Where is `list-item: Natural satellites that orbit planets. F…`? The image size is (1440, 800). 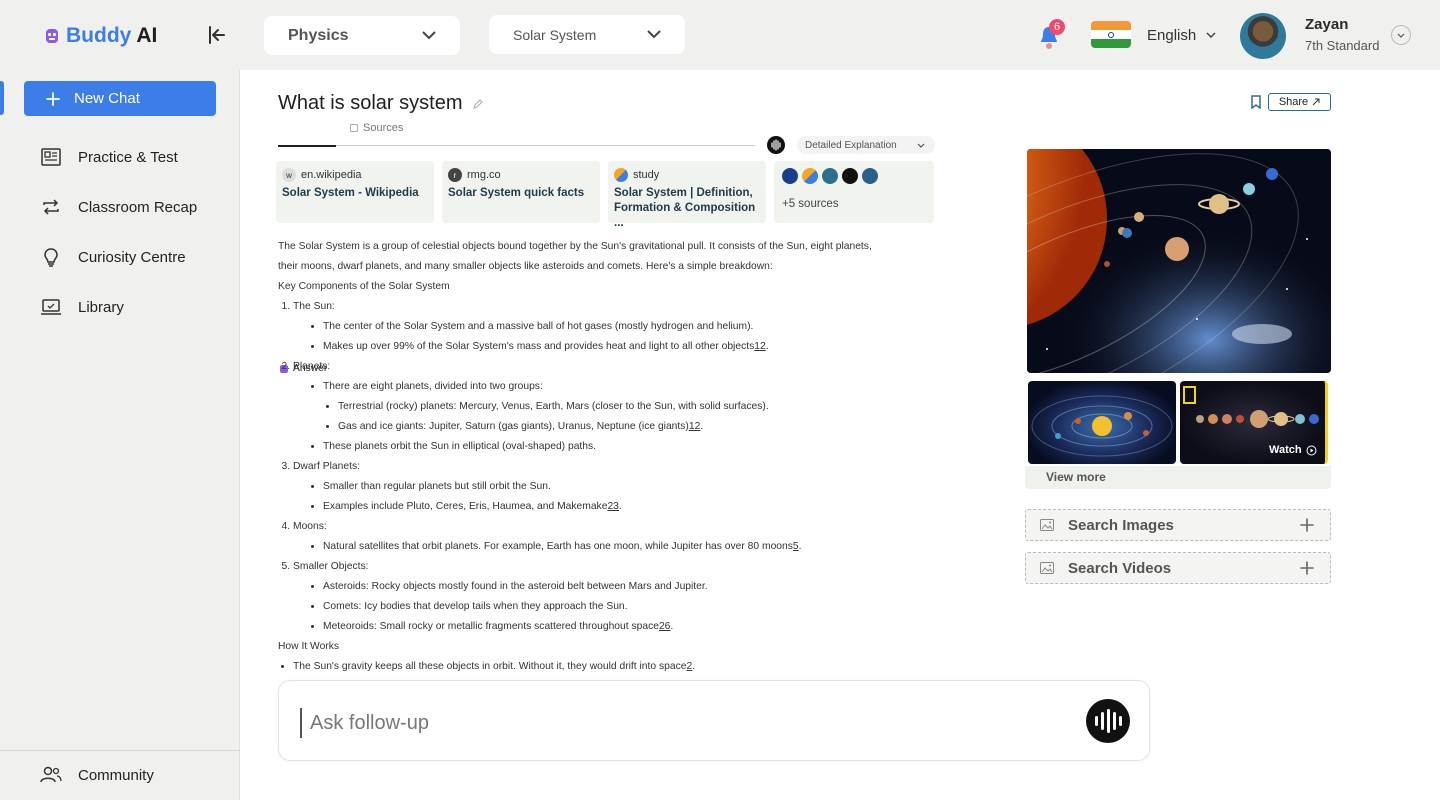 list-item: Natural satellites that orbit planets. F… is located at coordinates (630, 547).